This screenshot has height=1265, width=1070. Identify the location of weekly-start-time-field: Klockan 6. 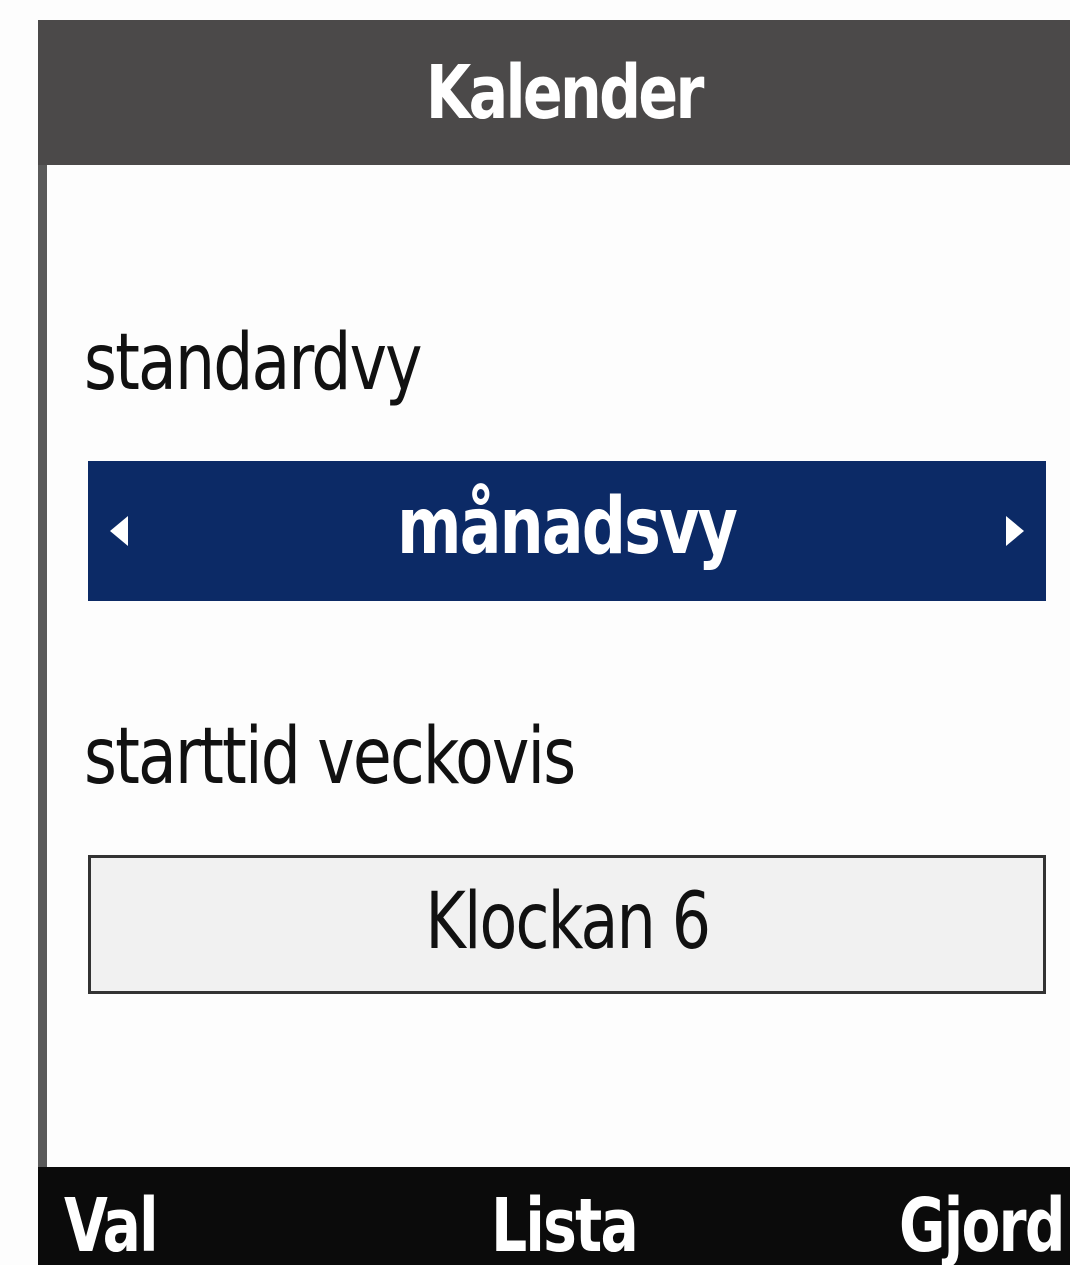
(567, 924).